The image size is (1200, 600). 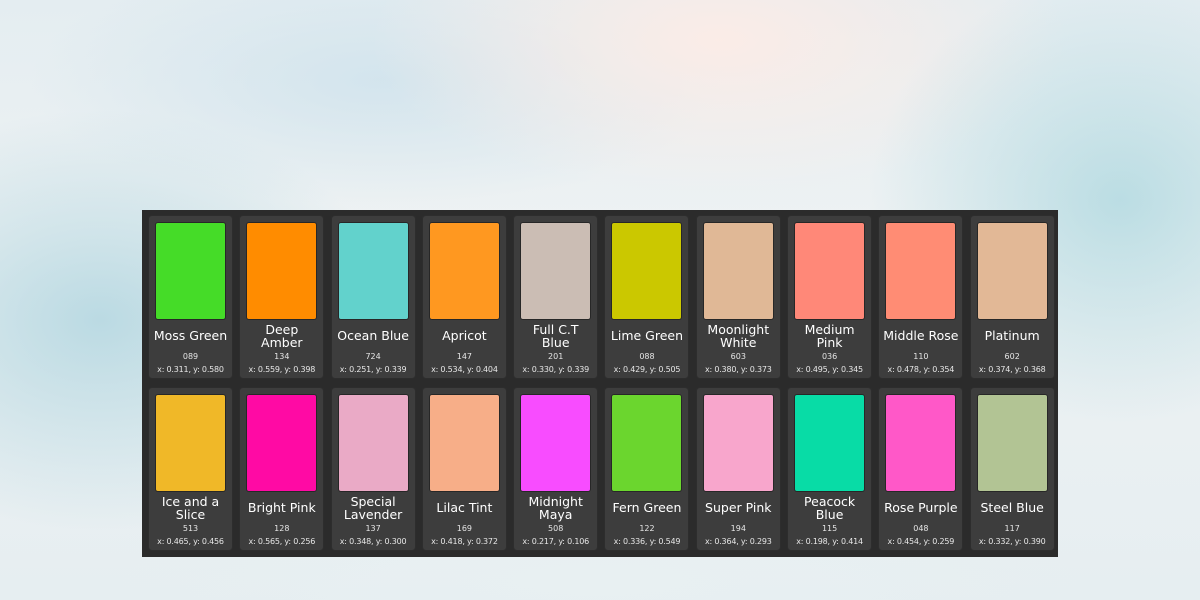 I want to click on swatch-code: 137, so click(x=373, y=528).